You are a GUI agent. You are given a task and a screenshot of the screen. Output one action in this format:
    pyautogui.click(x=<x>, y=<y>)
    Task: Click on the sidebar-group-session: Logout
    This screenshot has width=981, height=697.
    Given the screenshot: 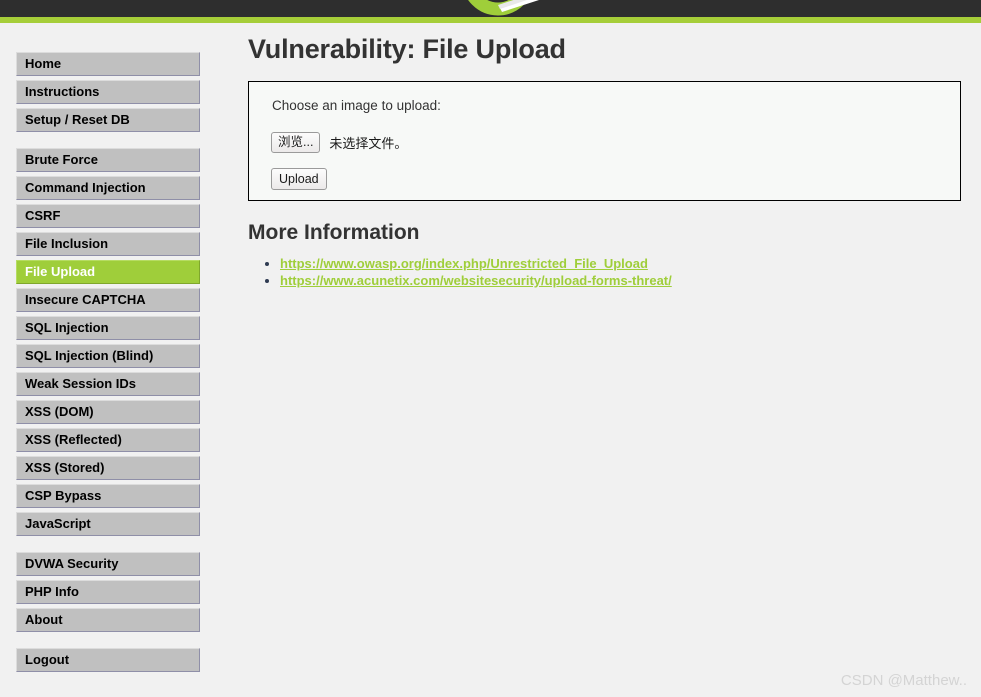 What is the action you would take?
    pyautogui.click(x=108, y=660)
    